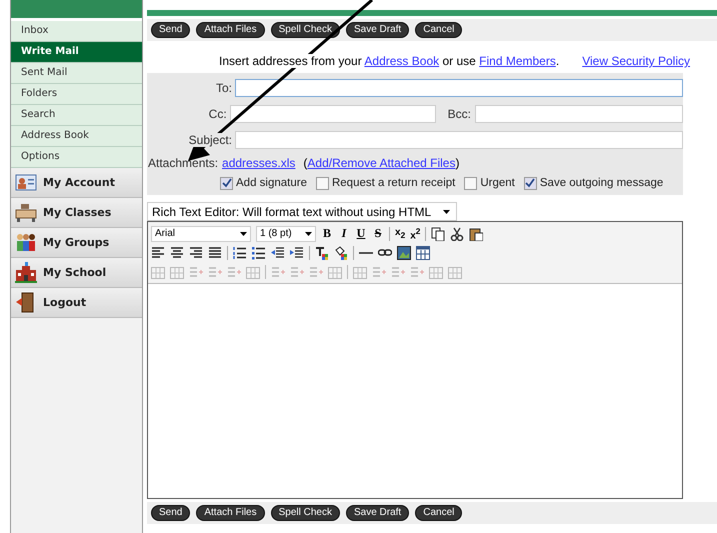 The height and width of the screenshot is (533, 717). Describe the element at coordinates (636, 61) in the screenshot. I see `security-policy-link: View Security Policy` at that location.